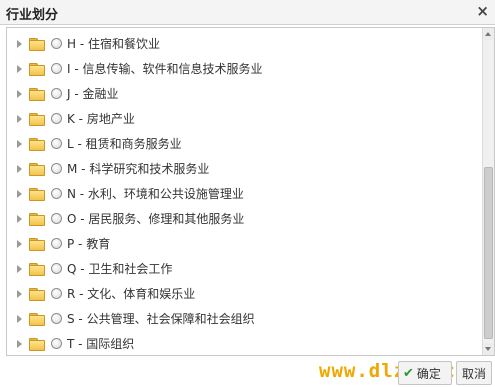  I want to click on tree-item-label: T - 国际组织, so click(100, 343).